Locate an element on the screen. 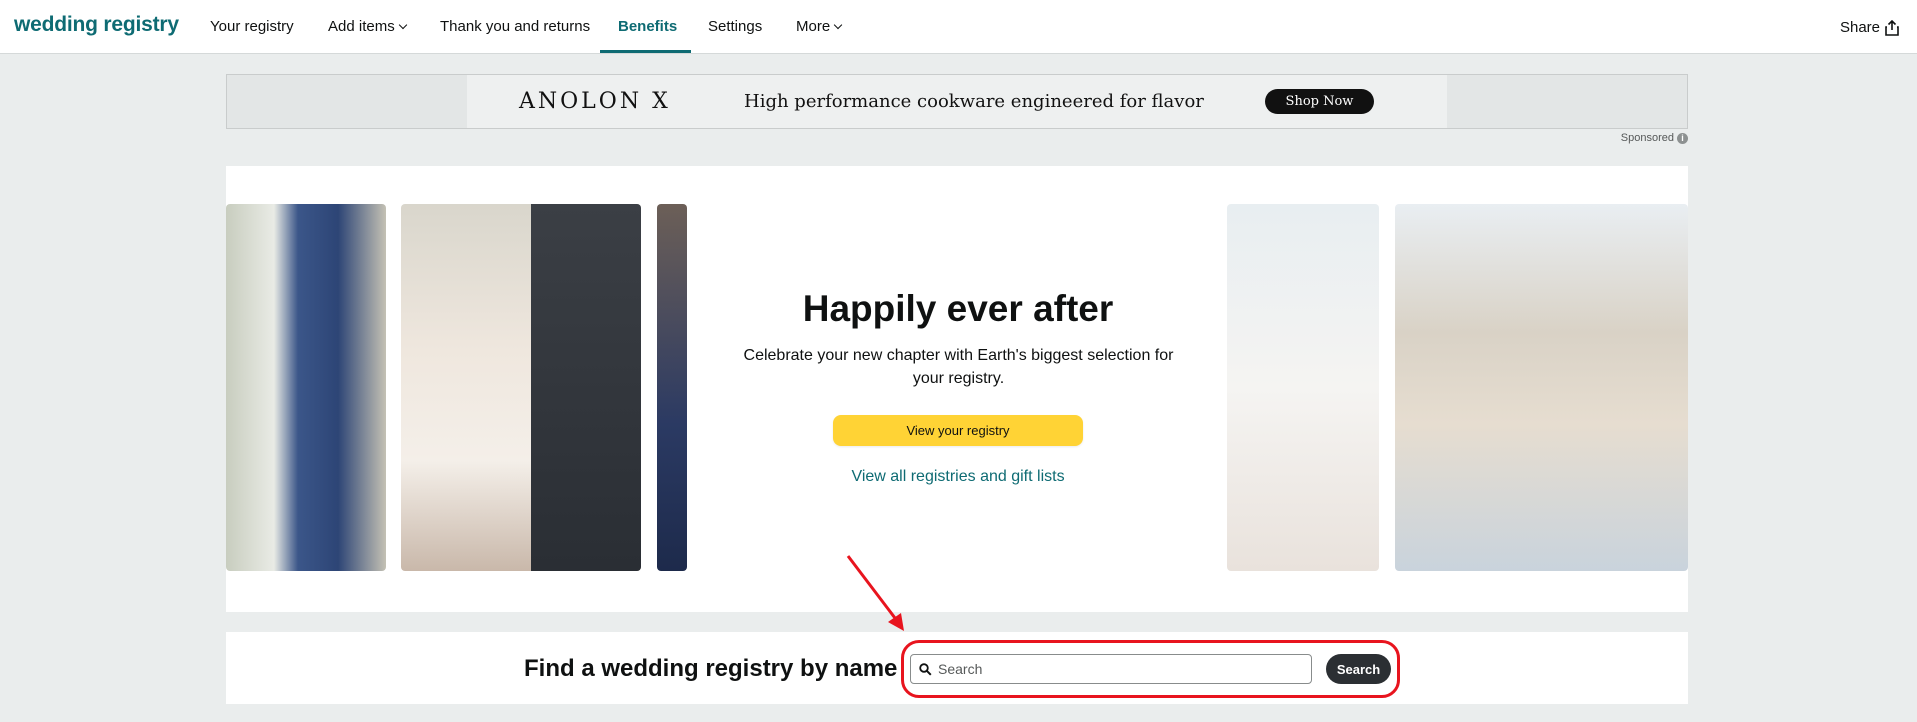  nav-add-items: Add items is located at coordinates (367, 26).